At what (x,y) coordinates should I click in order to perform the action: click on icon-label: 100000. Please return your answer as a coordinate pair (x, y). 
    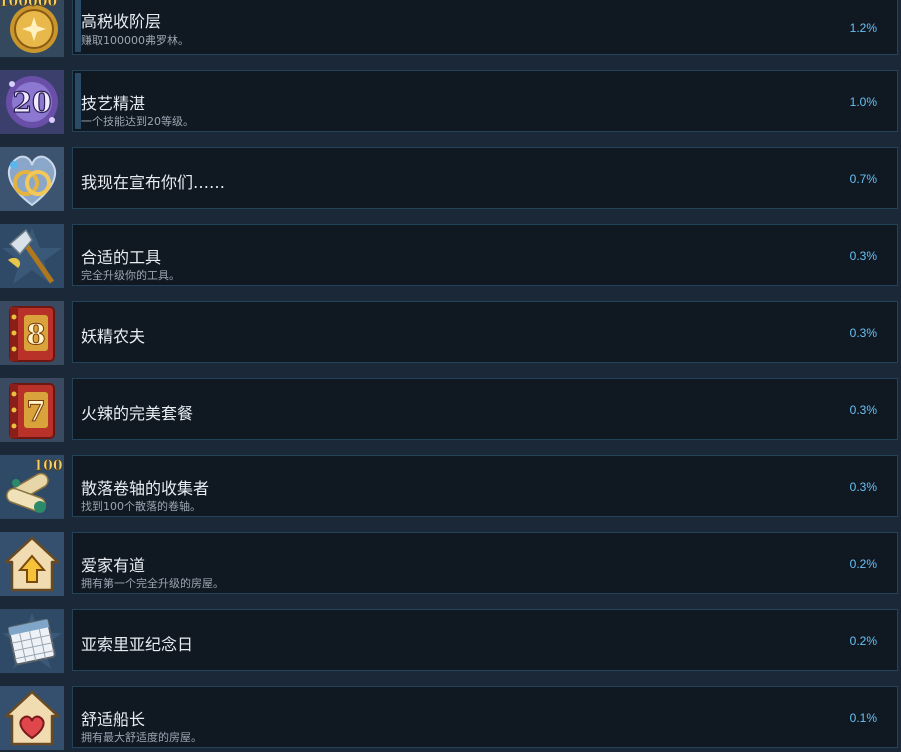
    Looking at the image, I should click on (28, 5).